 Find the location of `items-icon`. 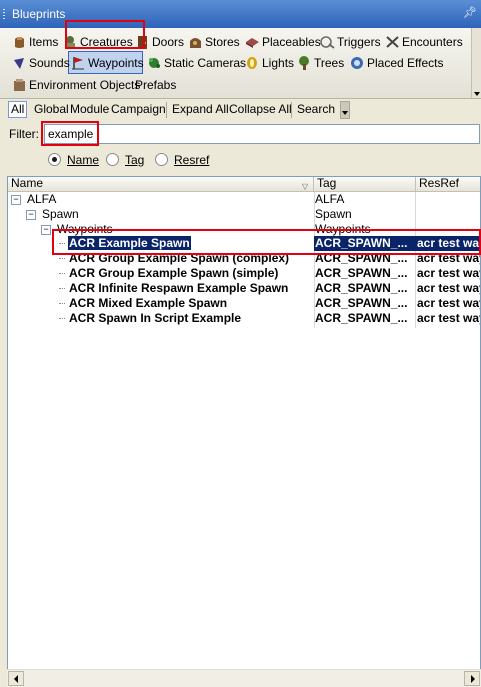

items-icon is located at coordinates (19, 42).